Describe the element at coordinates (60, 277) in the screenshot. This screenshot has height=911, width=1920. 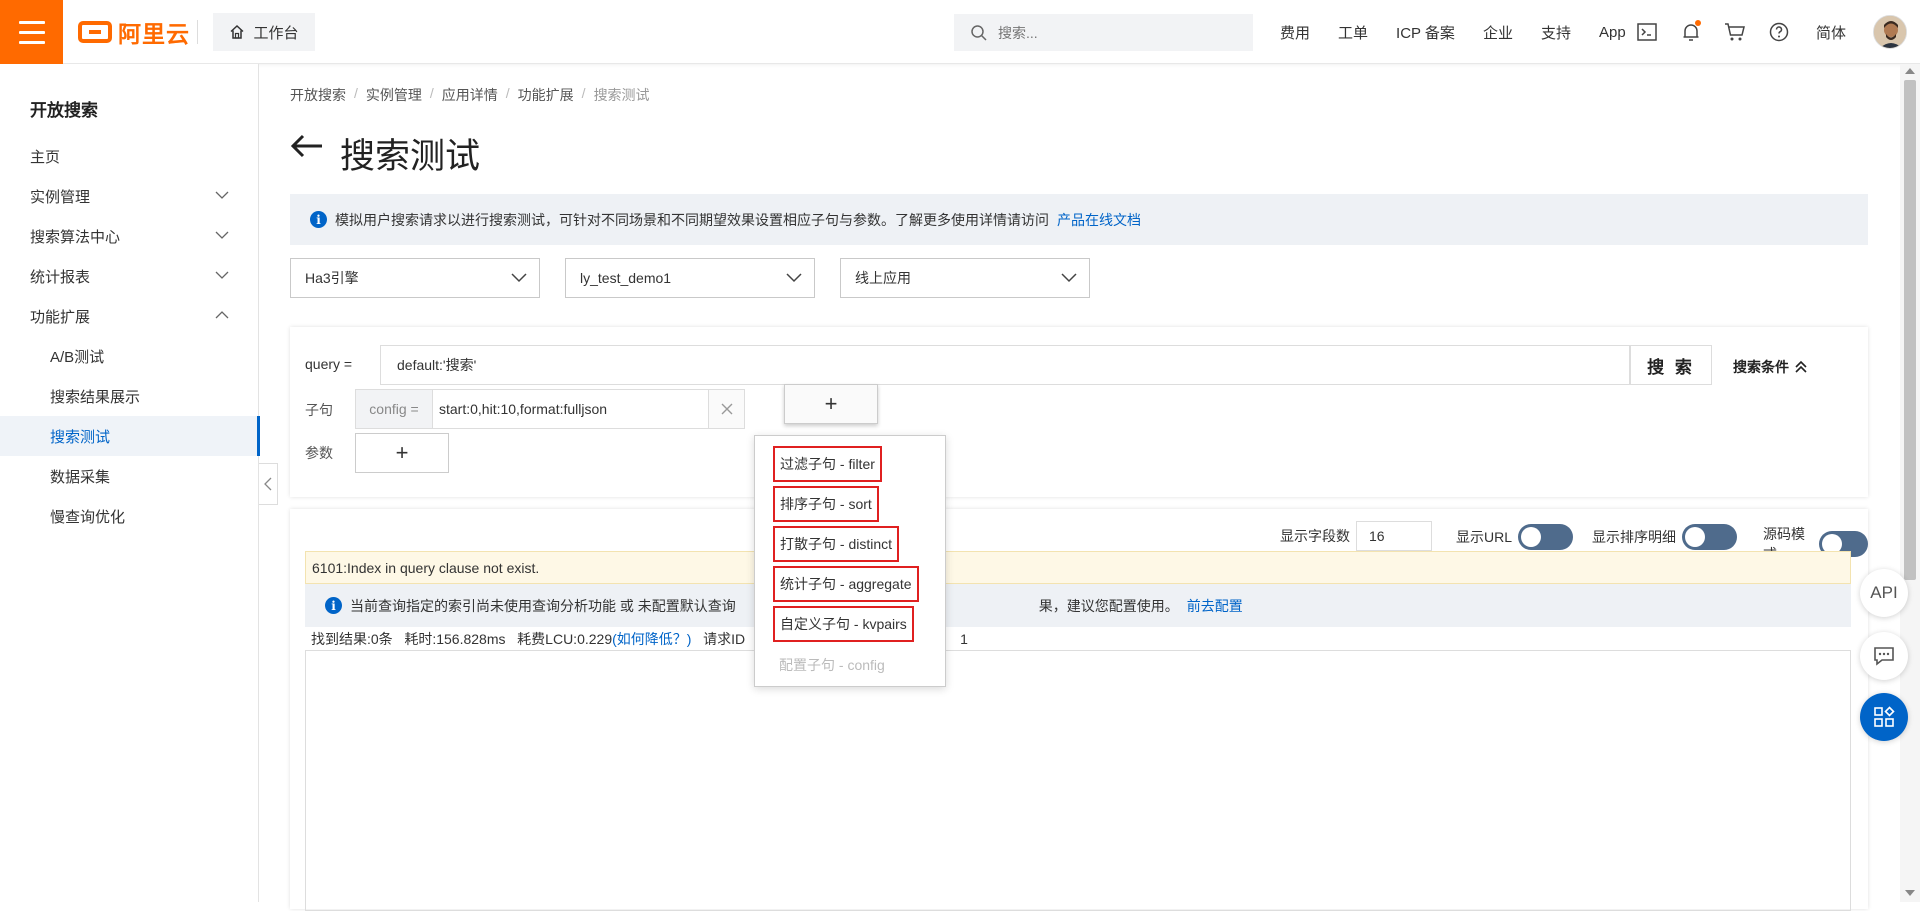
I see `sidebar-item-label: 统计报表` at that location.